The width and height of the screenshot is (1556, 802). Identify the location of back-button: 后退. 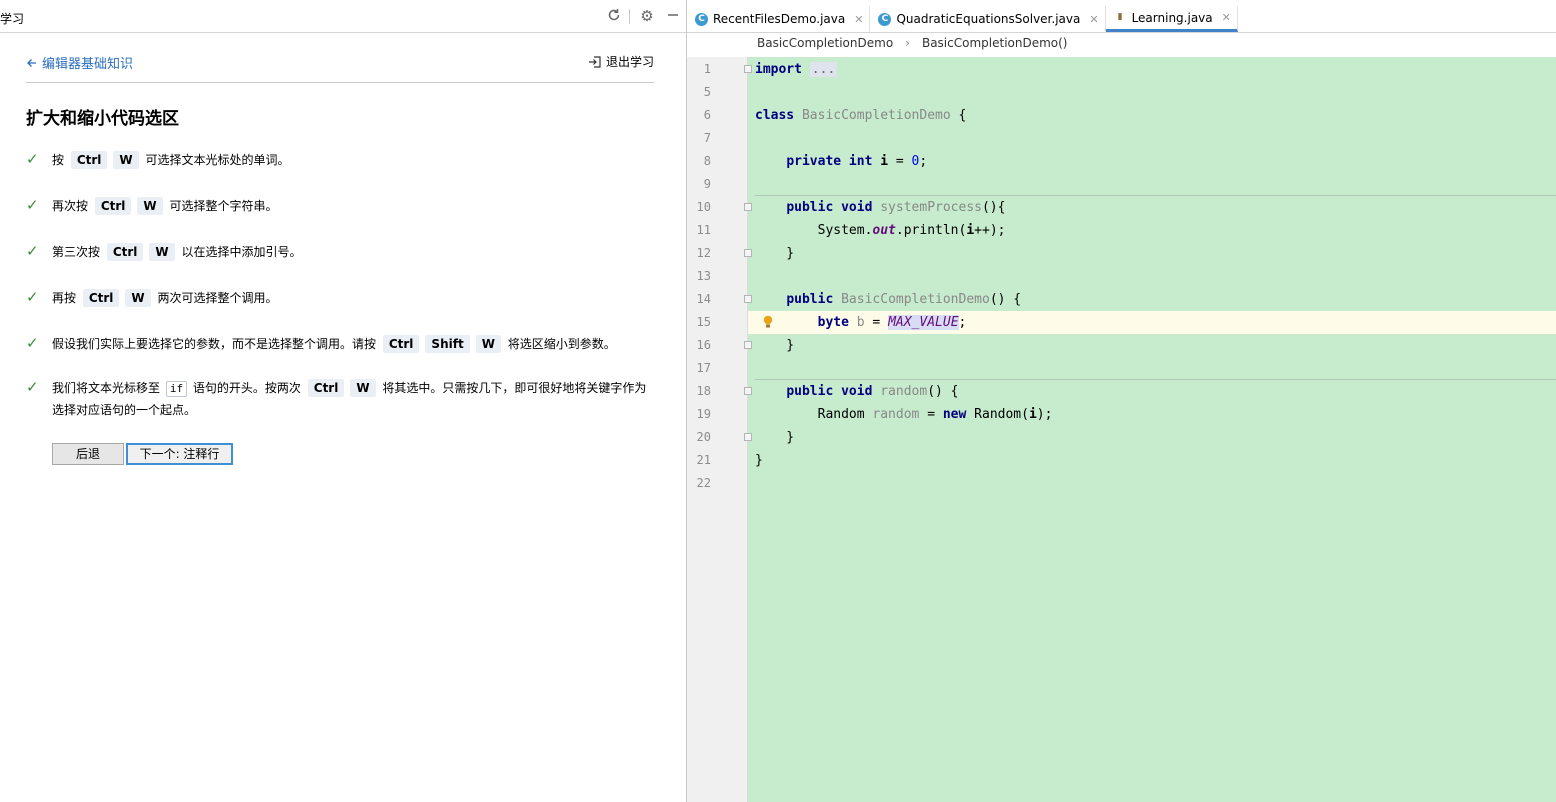
(88, 454).